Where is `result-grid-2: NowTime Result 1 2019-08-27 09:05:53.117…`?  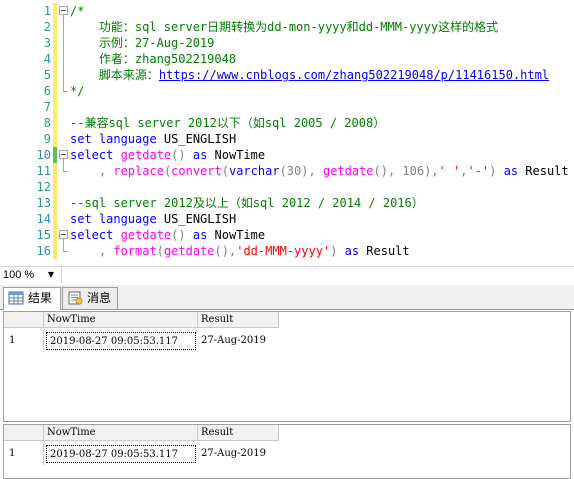
result-grid-2: NowTime Result 1 2019-08-27 09:05:53.117… is located at coordinates (287, 451).